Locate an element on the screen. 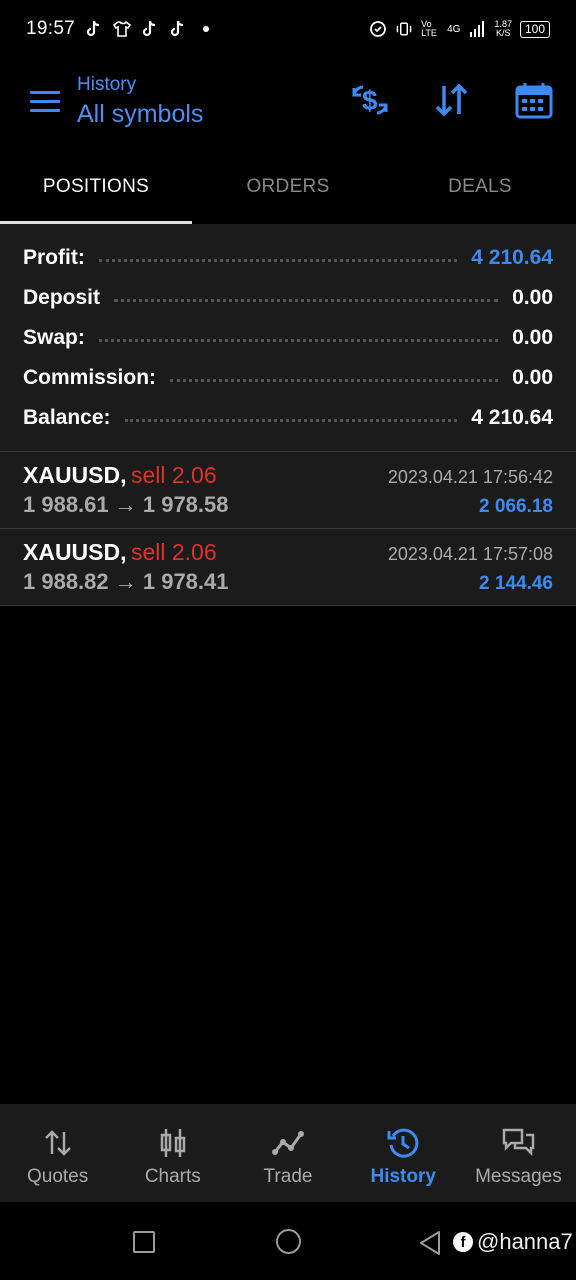 The image size is (576, 1280). position-time: 2023.04.21 17:57:08 is located at coordinates (470, 554).